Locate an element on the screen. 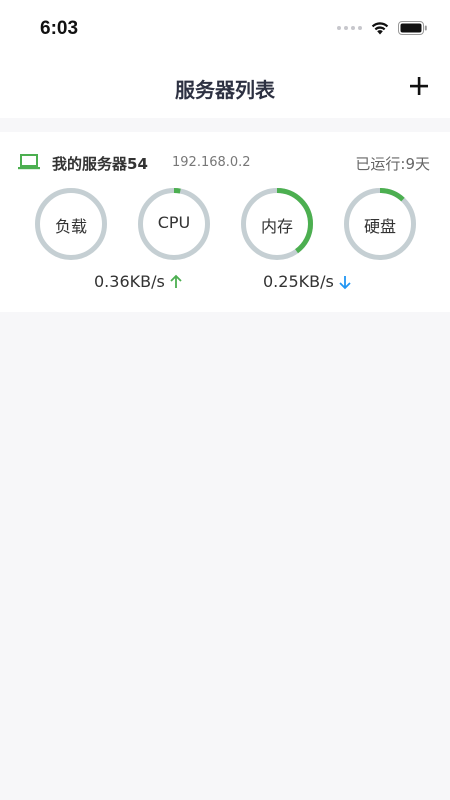  server-card-header: 我的服务器54 192.168.0.2 已运行:9天 is located at coordinates (224, 163).